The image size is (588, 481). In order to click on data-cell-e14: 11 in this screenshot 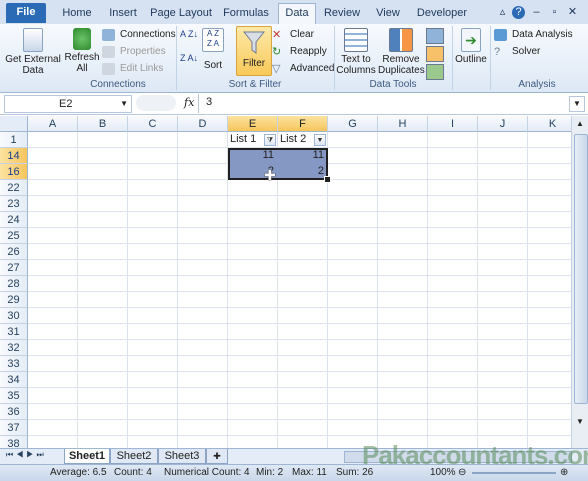, I will do `click(251, 155)`.